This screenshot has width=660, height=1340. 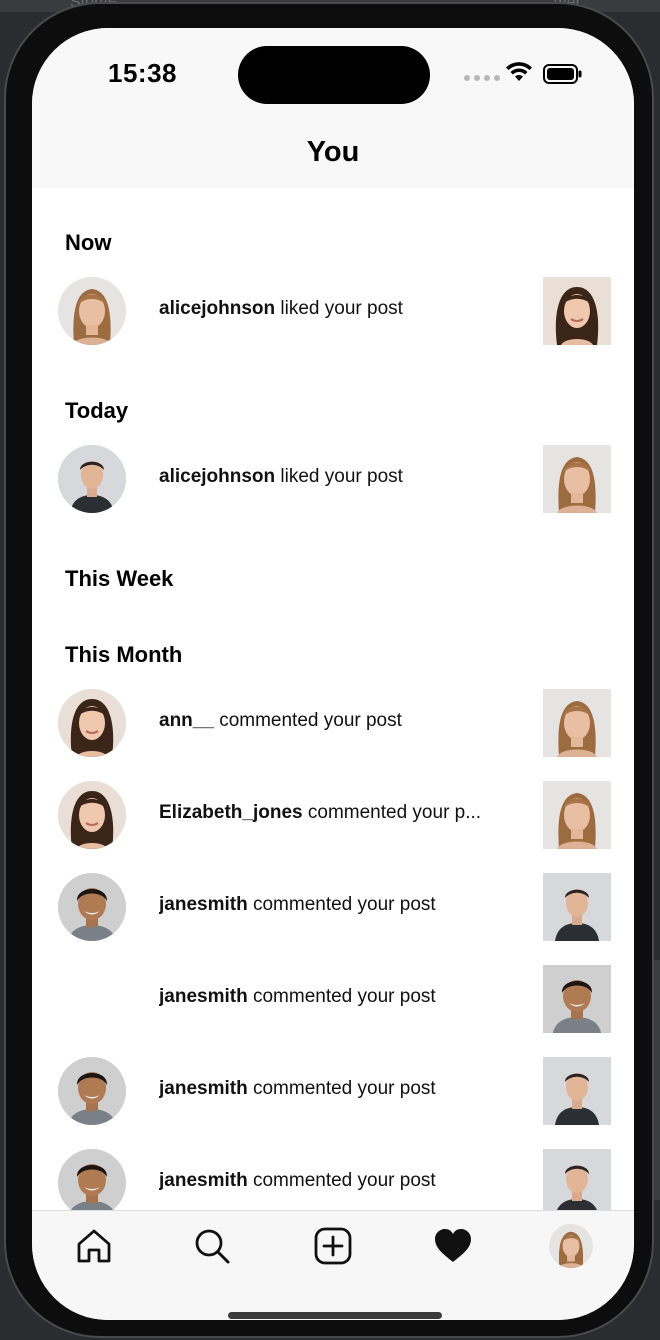 I want to click on add-post-icon, so click(x=333, y=1246).